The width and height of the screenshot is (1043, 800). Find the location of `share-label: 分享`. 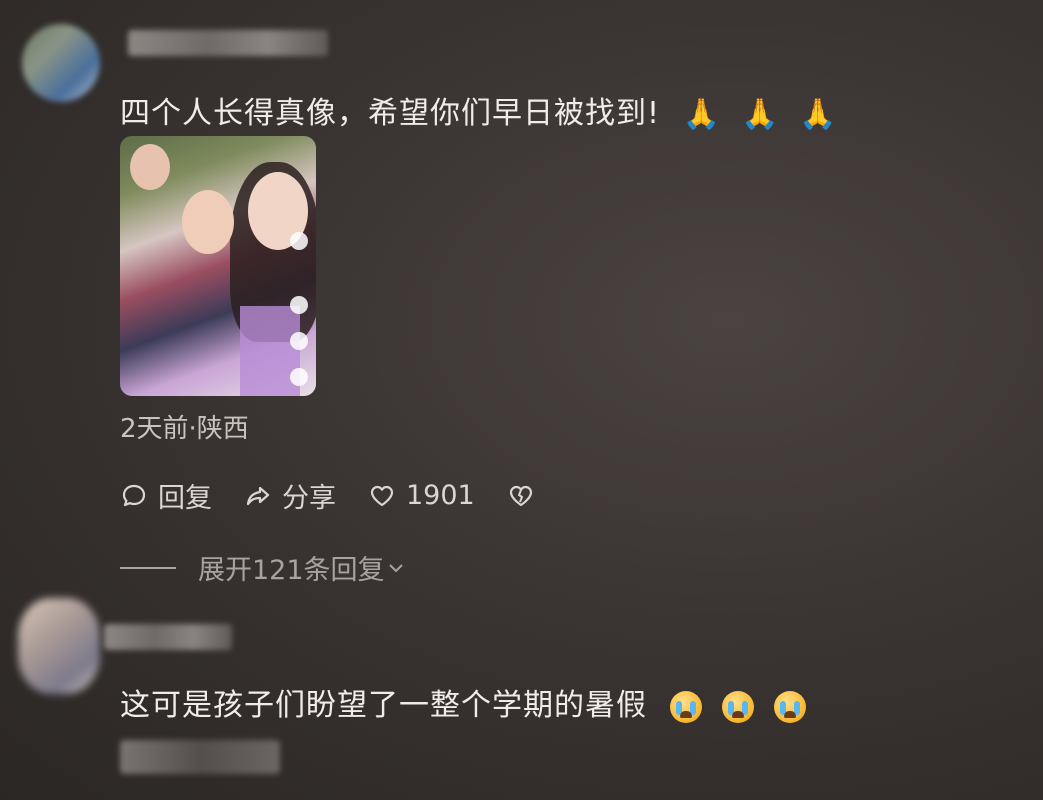

share-label: 分享 is located at coordinates (309, 498).